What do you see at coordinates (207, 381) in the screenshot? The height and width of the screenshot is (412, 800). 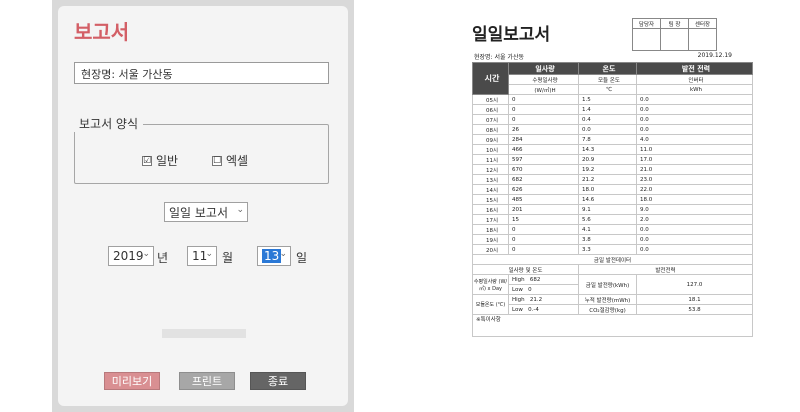 I see `print-button: 프린트` at bounding box center [207, 381].